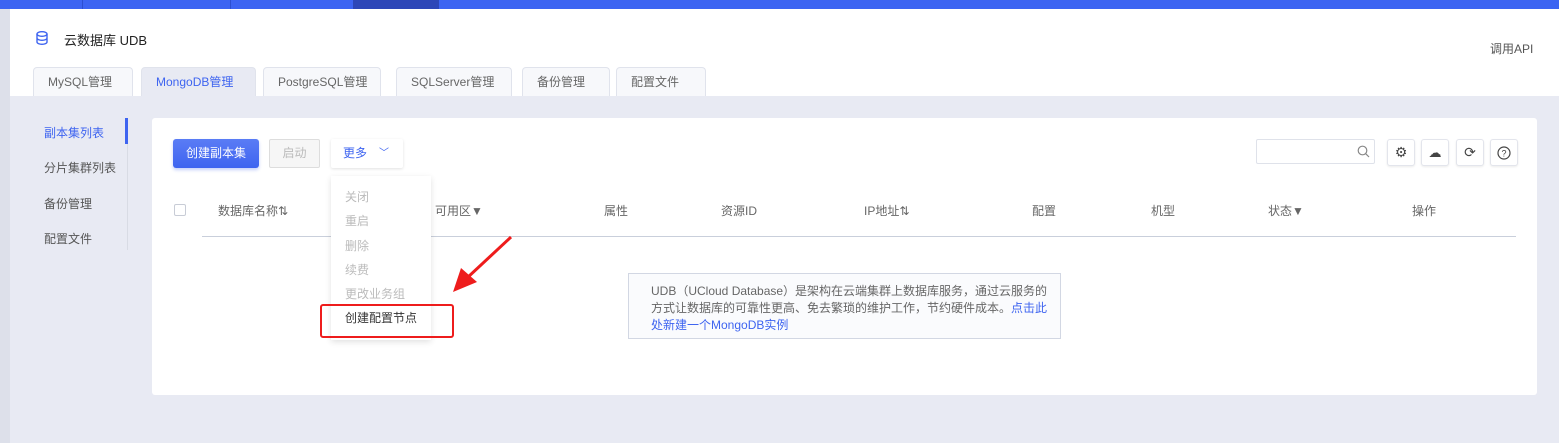 The width and height of the screenshot is (1559, 443). I want to click on sidebar-item-backup: 备份管理, so click(68, 203).